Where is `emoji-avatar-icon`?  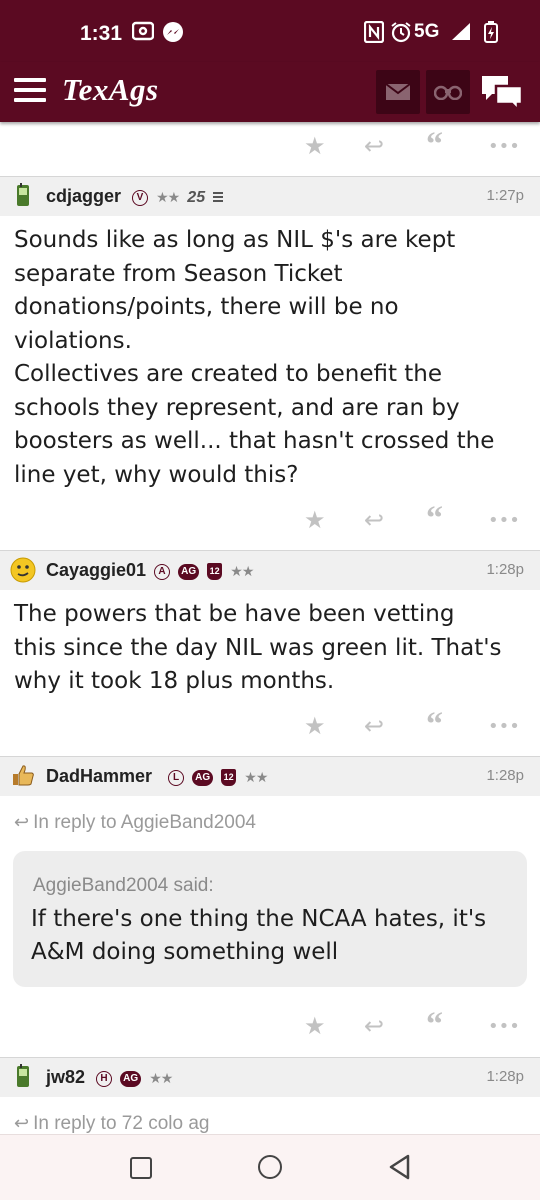 emoji-avatar-icon is located at coordinates (23, 570).